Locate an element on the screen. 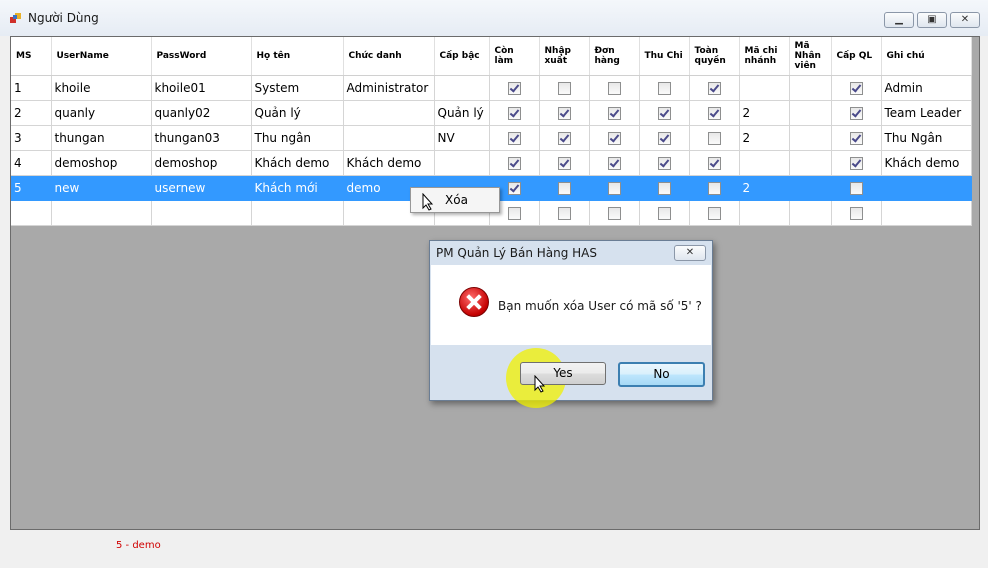 The height and width of the screenshot is (568, 988). cell-ghichu: Admin is located at coordinates (926, 88).